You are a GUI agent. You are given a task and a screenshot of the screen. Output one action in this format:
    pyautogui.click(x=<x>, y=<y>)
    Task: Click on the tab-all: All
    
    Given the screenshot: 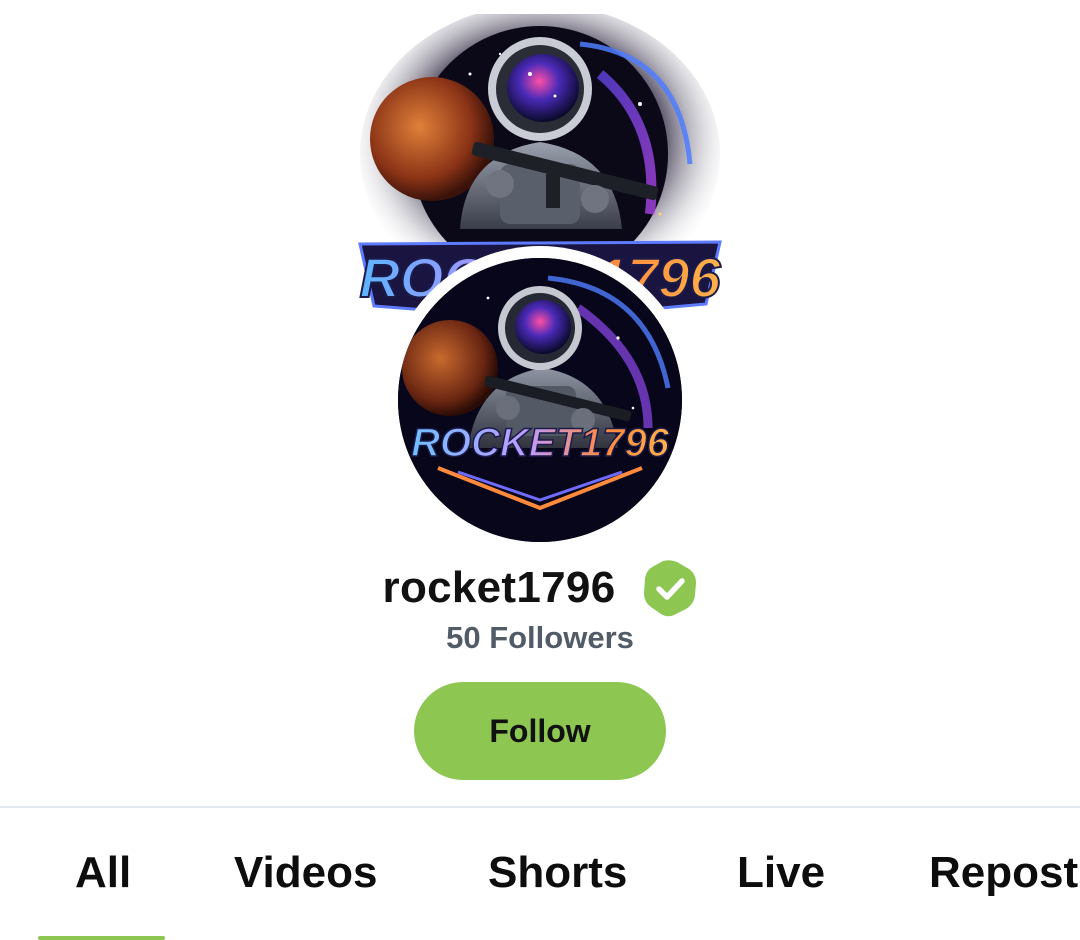 What is the action you would take?
    pyautogui.click(x=103, y=873)
    